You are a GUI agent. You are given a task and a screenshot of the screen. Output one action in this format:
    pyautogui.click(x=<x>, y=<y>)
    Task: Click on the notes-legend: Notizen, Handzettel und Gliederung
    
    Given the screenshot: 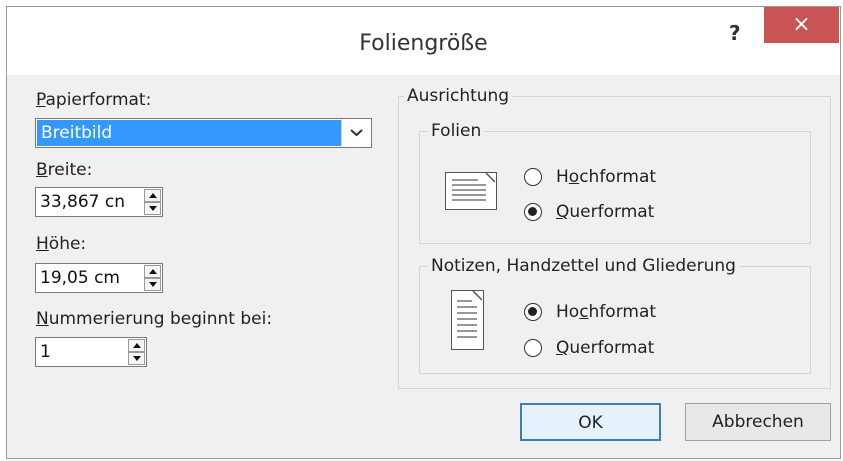 What is the action you would take?
    pyautogui.click(x=583, y=266)
    